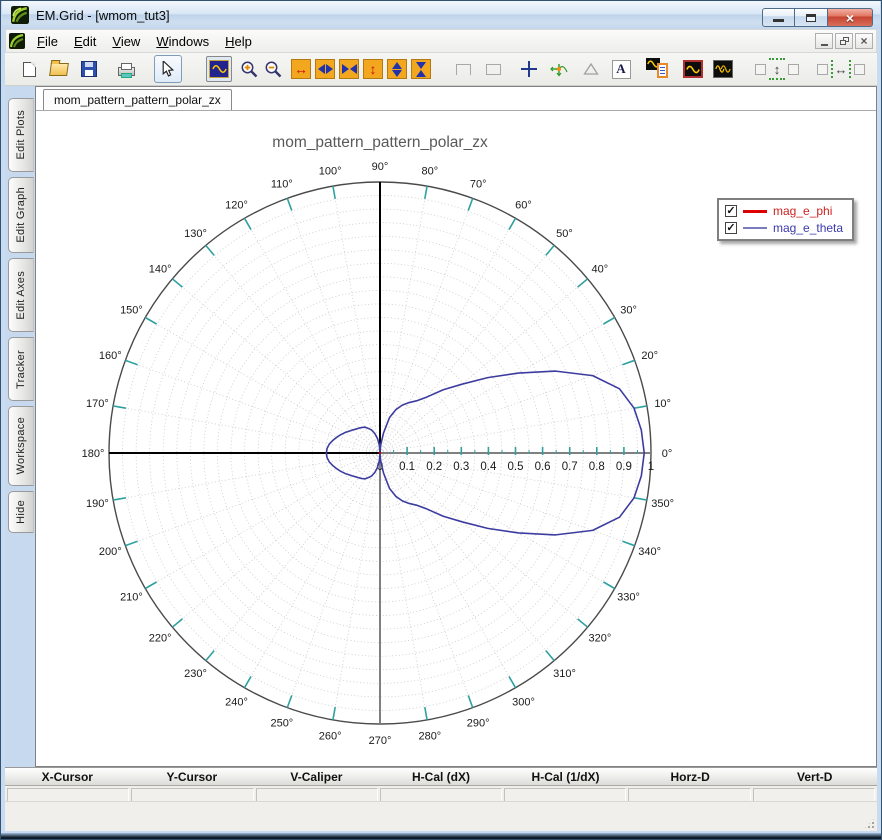 This screenshot has width=882, height=840. Describe the element at coordinates (434, 467) in the screenshot. I see `radial-tick-label: 0.2` at that location.